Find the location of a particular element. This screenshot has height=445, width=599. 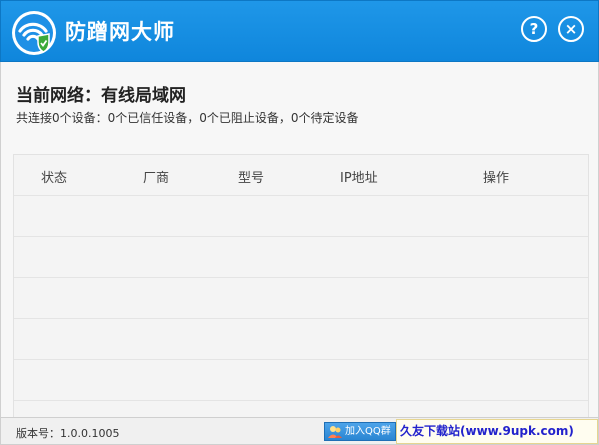

column-header-status: 状态 is located at coordinates (54, 176).